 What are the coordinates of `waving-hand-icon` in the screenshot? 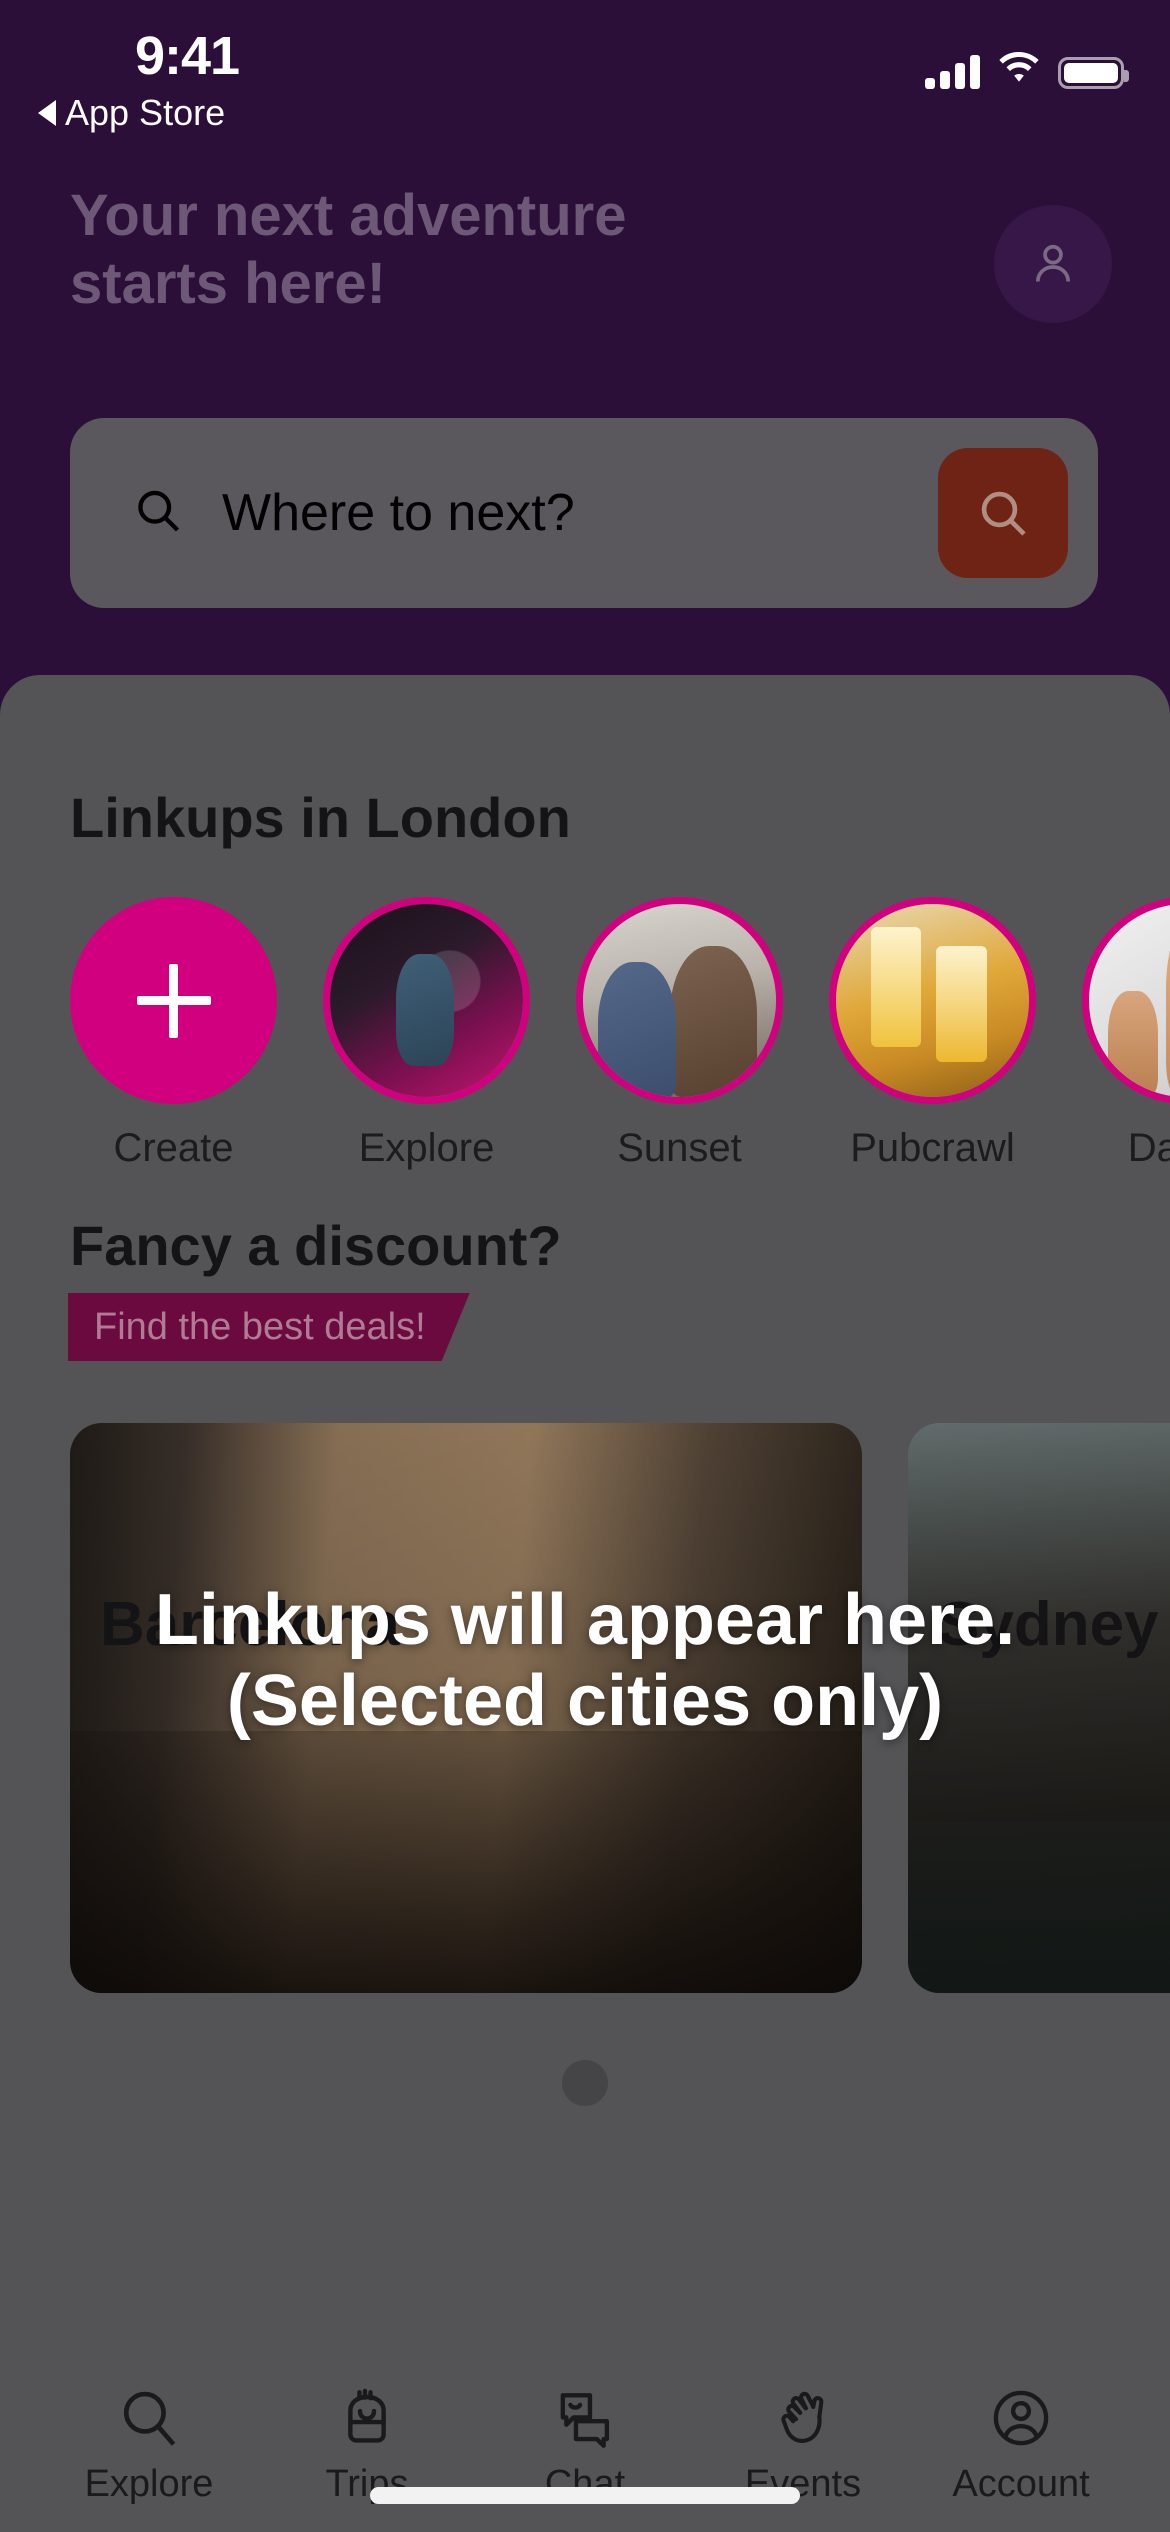 It's located at (803, 2418).